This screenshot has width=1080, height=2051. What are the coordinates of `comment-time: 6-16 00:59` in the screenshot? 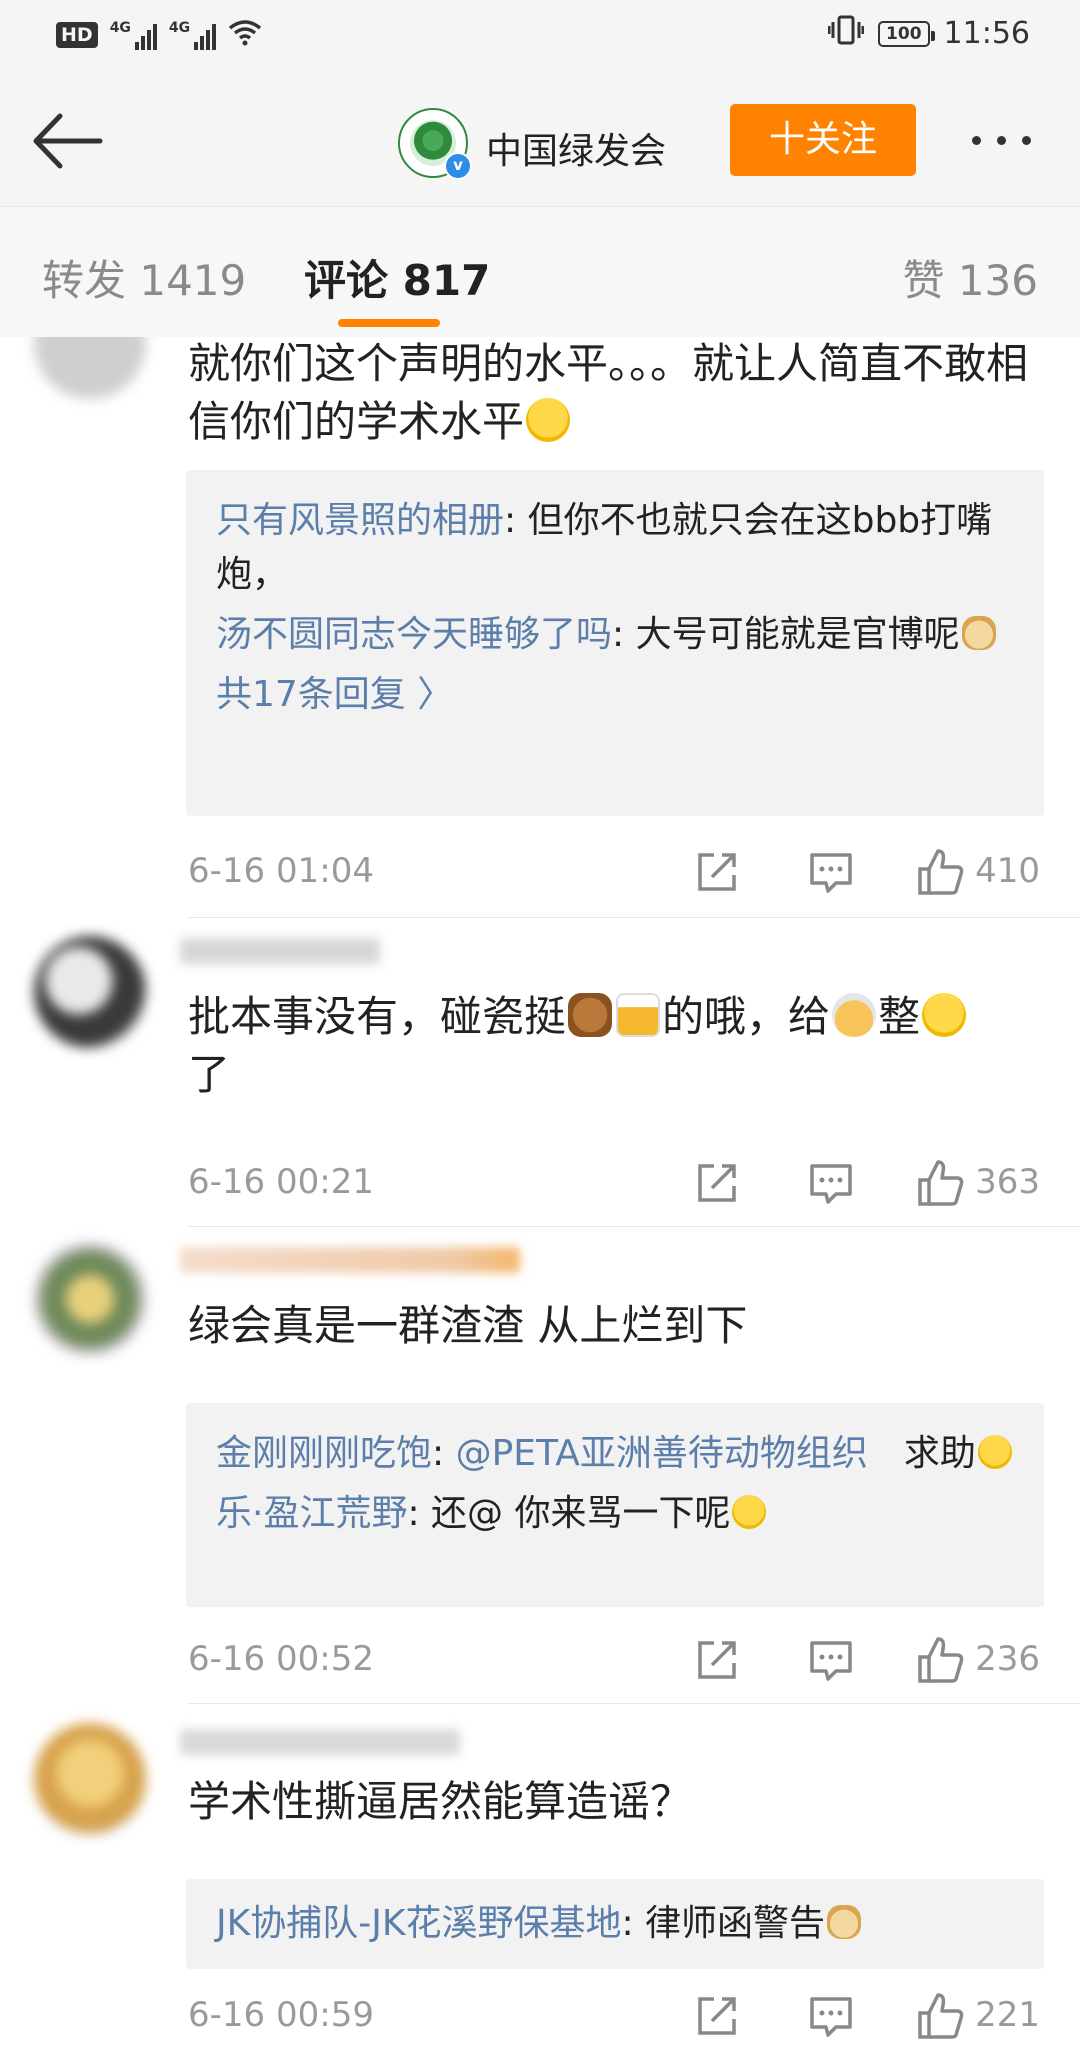 It's located at (281, 2015).